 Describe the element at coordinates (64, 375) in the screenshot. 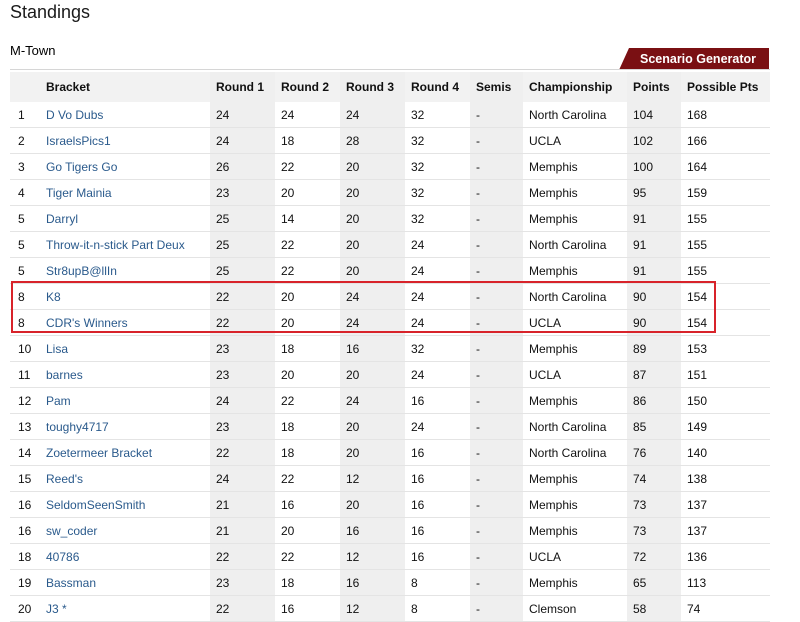

I see `bracket-link: barnes` at that location.